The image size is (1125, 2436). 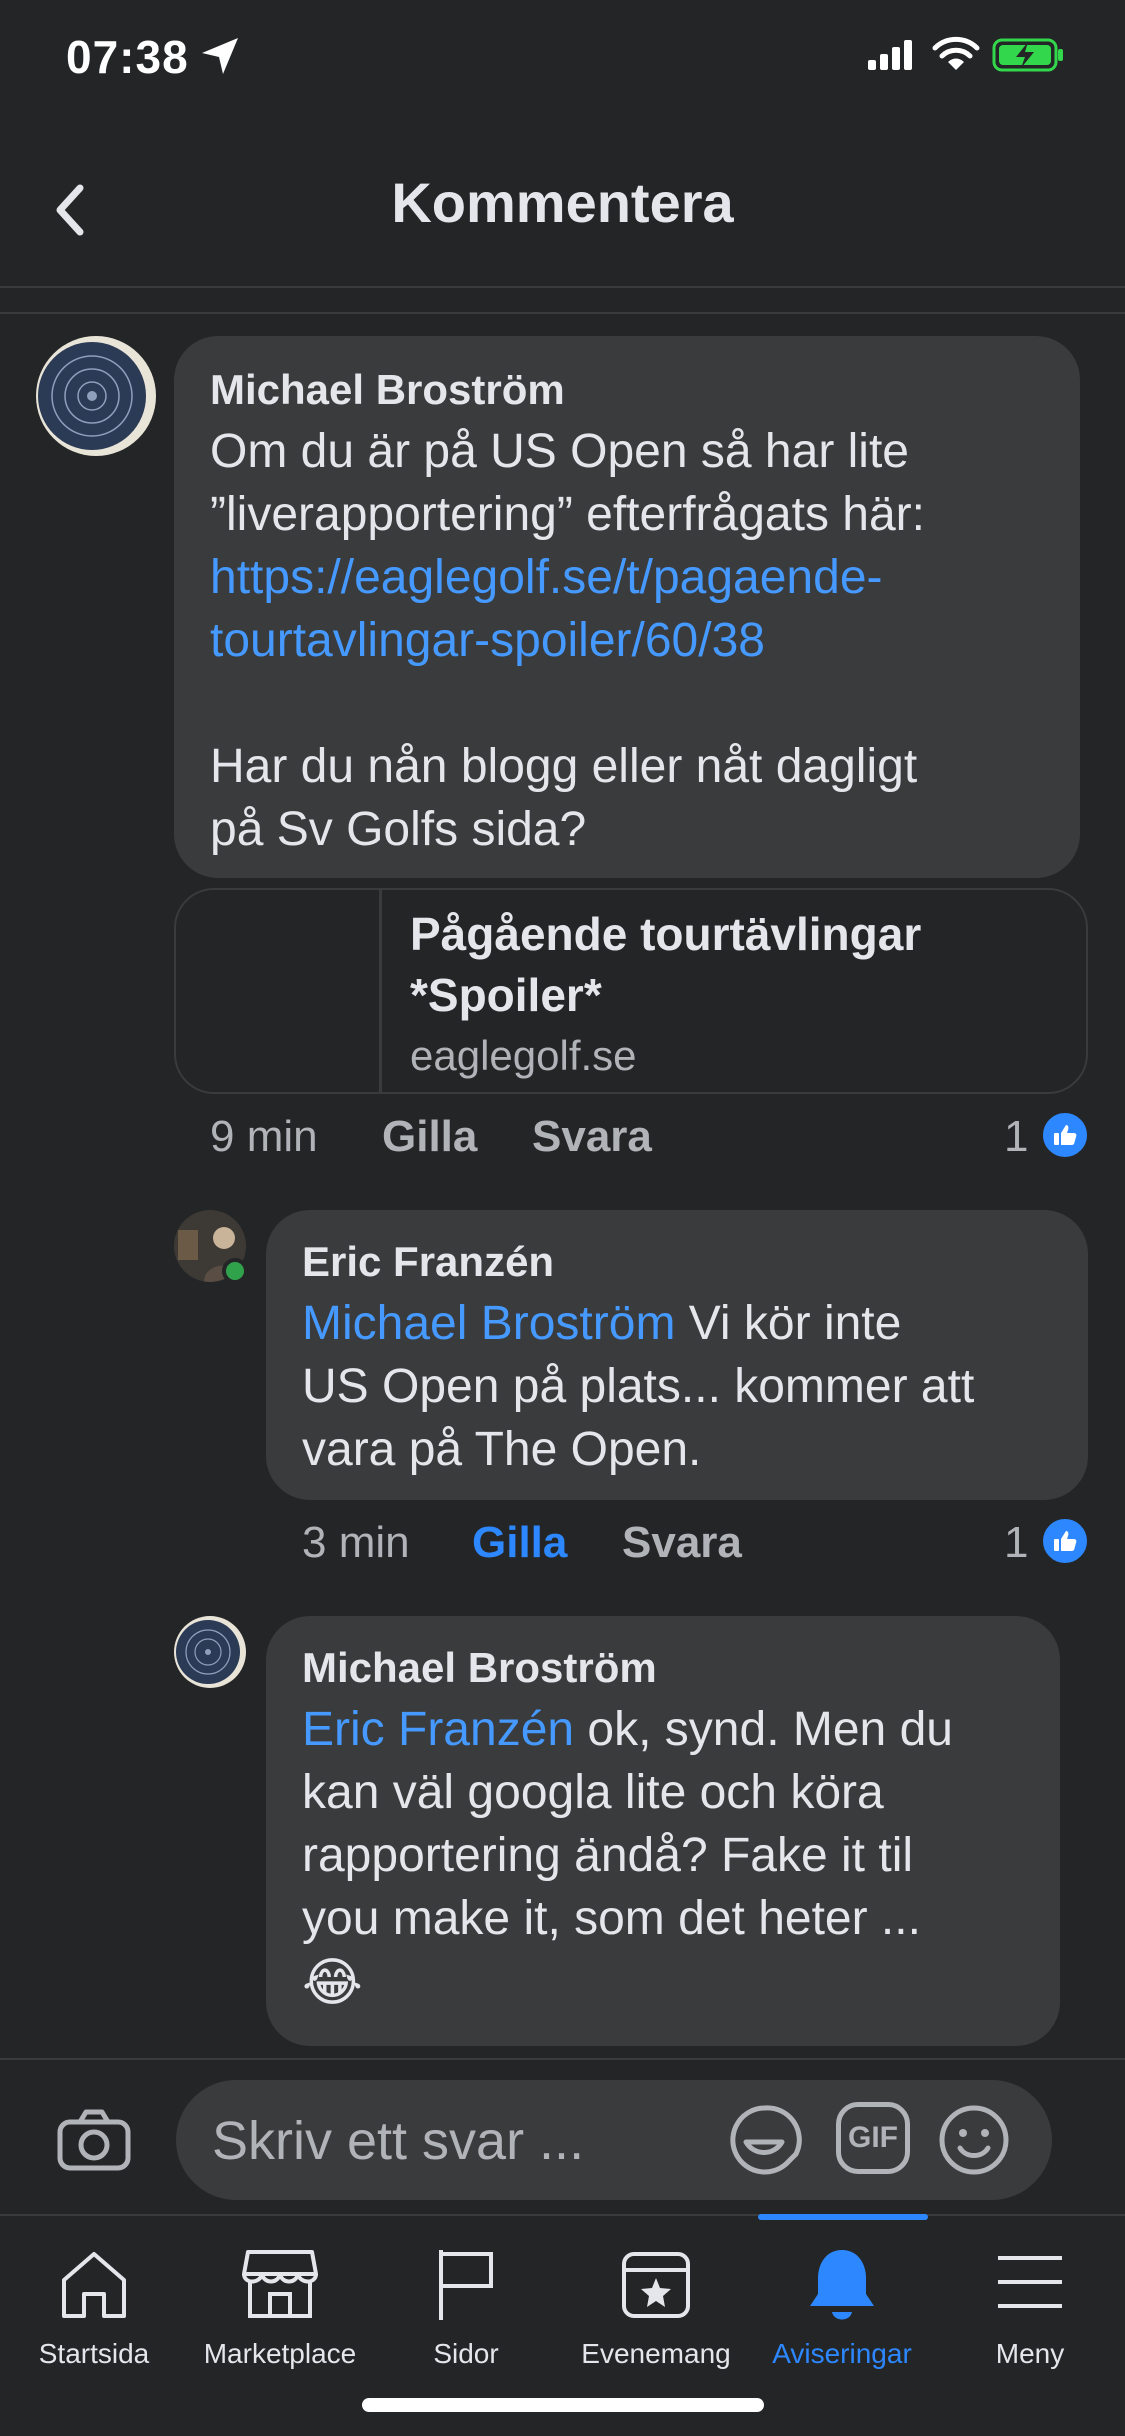 What do you see at coordinates (763, 1729) in the screenshot?
I see `comment-text-fragment: ok, synd. Men du` at bounding box center [763, 1729].